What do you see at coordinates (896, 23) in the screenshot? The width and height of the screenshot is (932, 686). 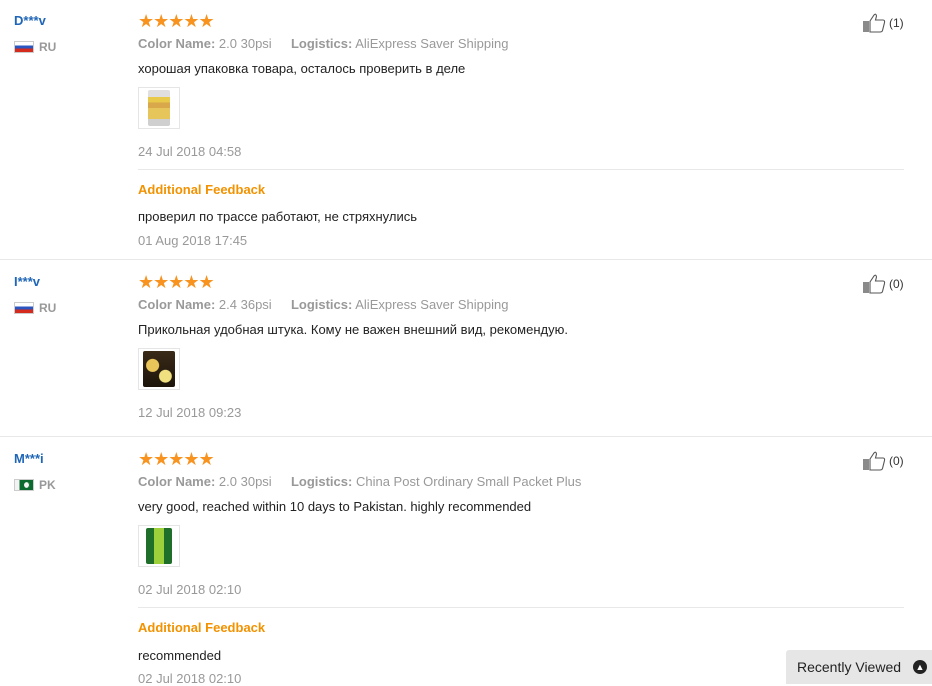 I see `helpful-count: (1)` at bounding box center [896, 23].